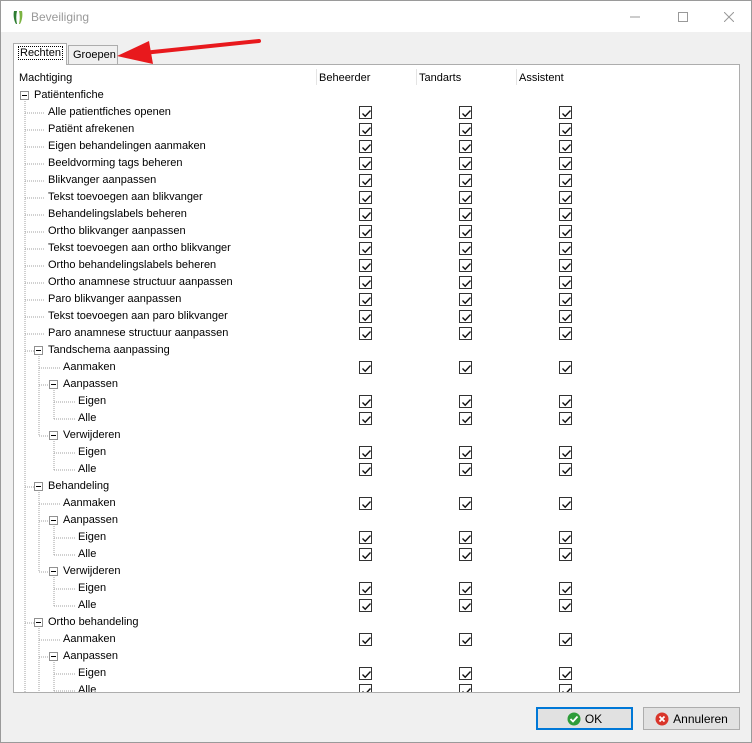 This screenshot has height=743, width=752. Describe the element at coordinates (376, 180) in the screenshot. I see `tree-row: Blikvanger aanpassen` at that location.